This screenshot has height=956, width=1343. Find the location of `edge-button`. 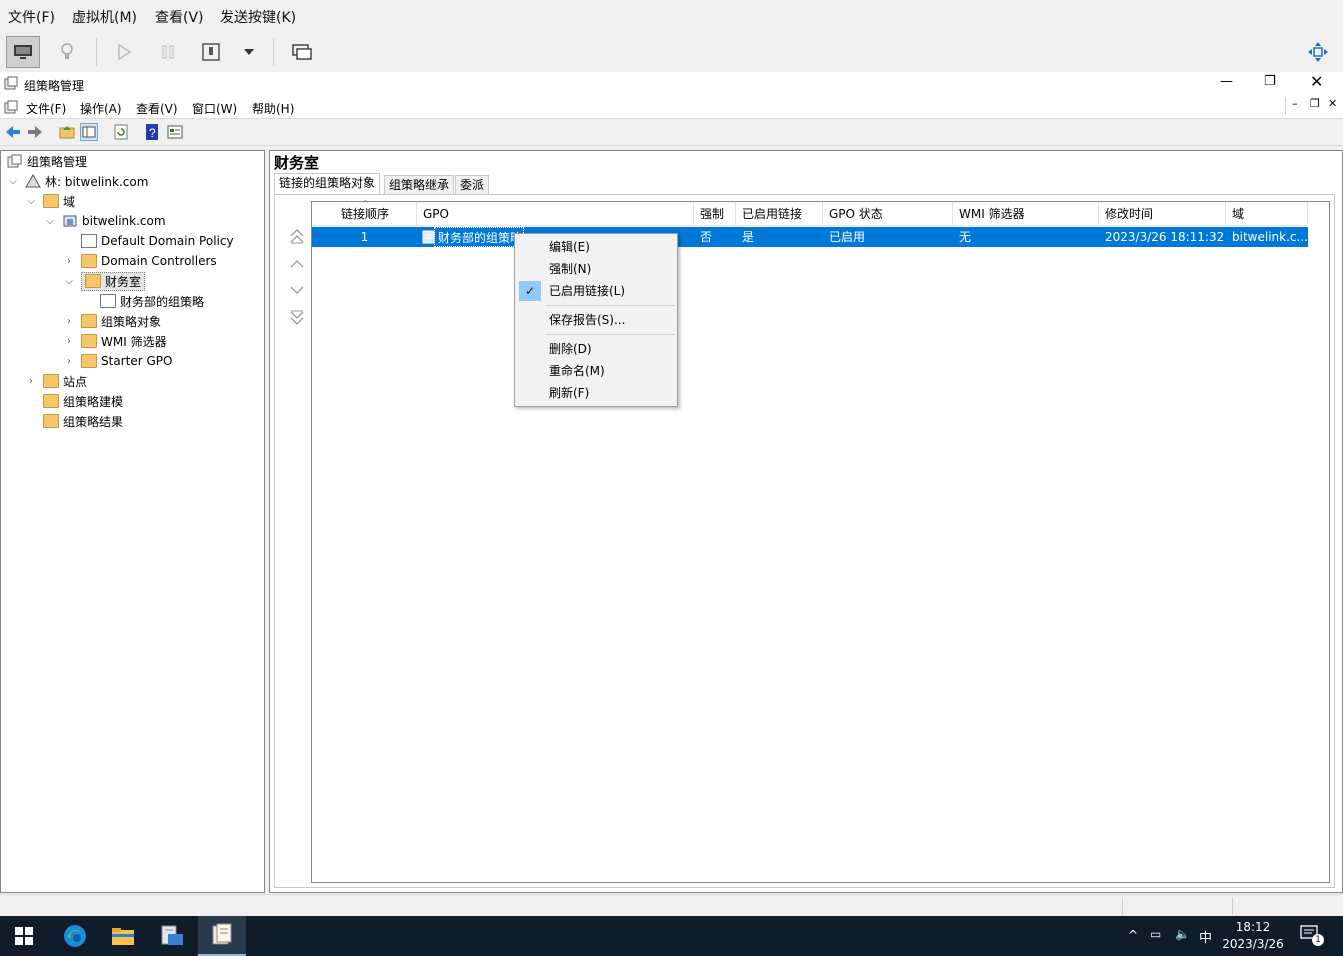

edge-button is located at coordinates (75, 936).